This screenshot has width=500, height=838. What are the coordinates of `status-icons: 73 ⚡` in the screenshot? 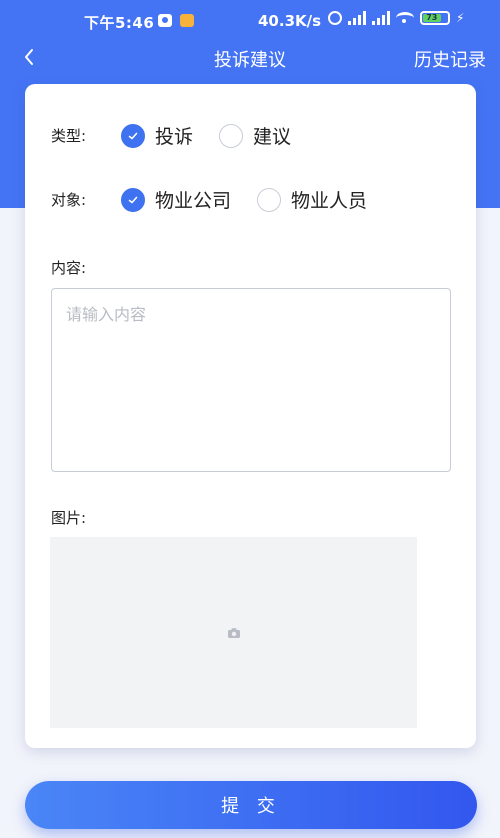 It's located at (396, 18).